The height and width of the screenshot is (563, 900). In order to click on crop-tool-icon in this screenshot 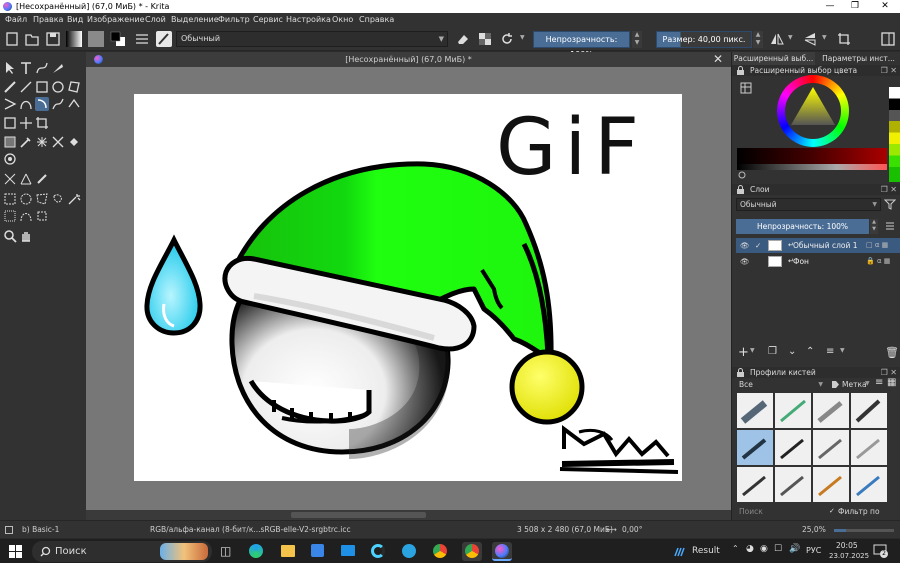, I will do `click(42, 123)`.